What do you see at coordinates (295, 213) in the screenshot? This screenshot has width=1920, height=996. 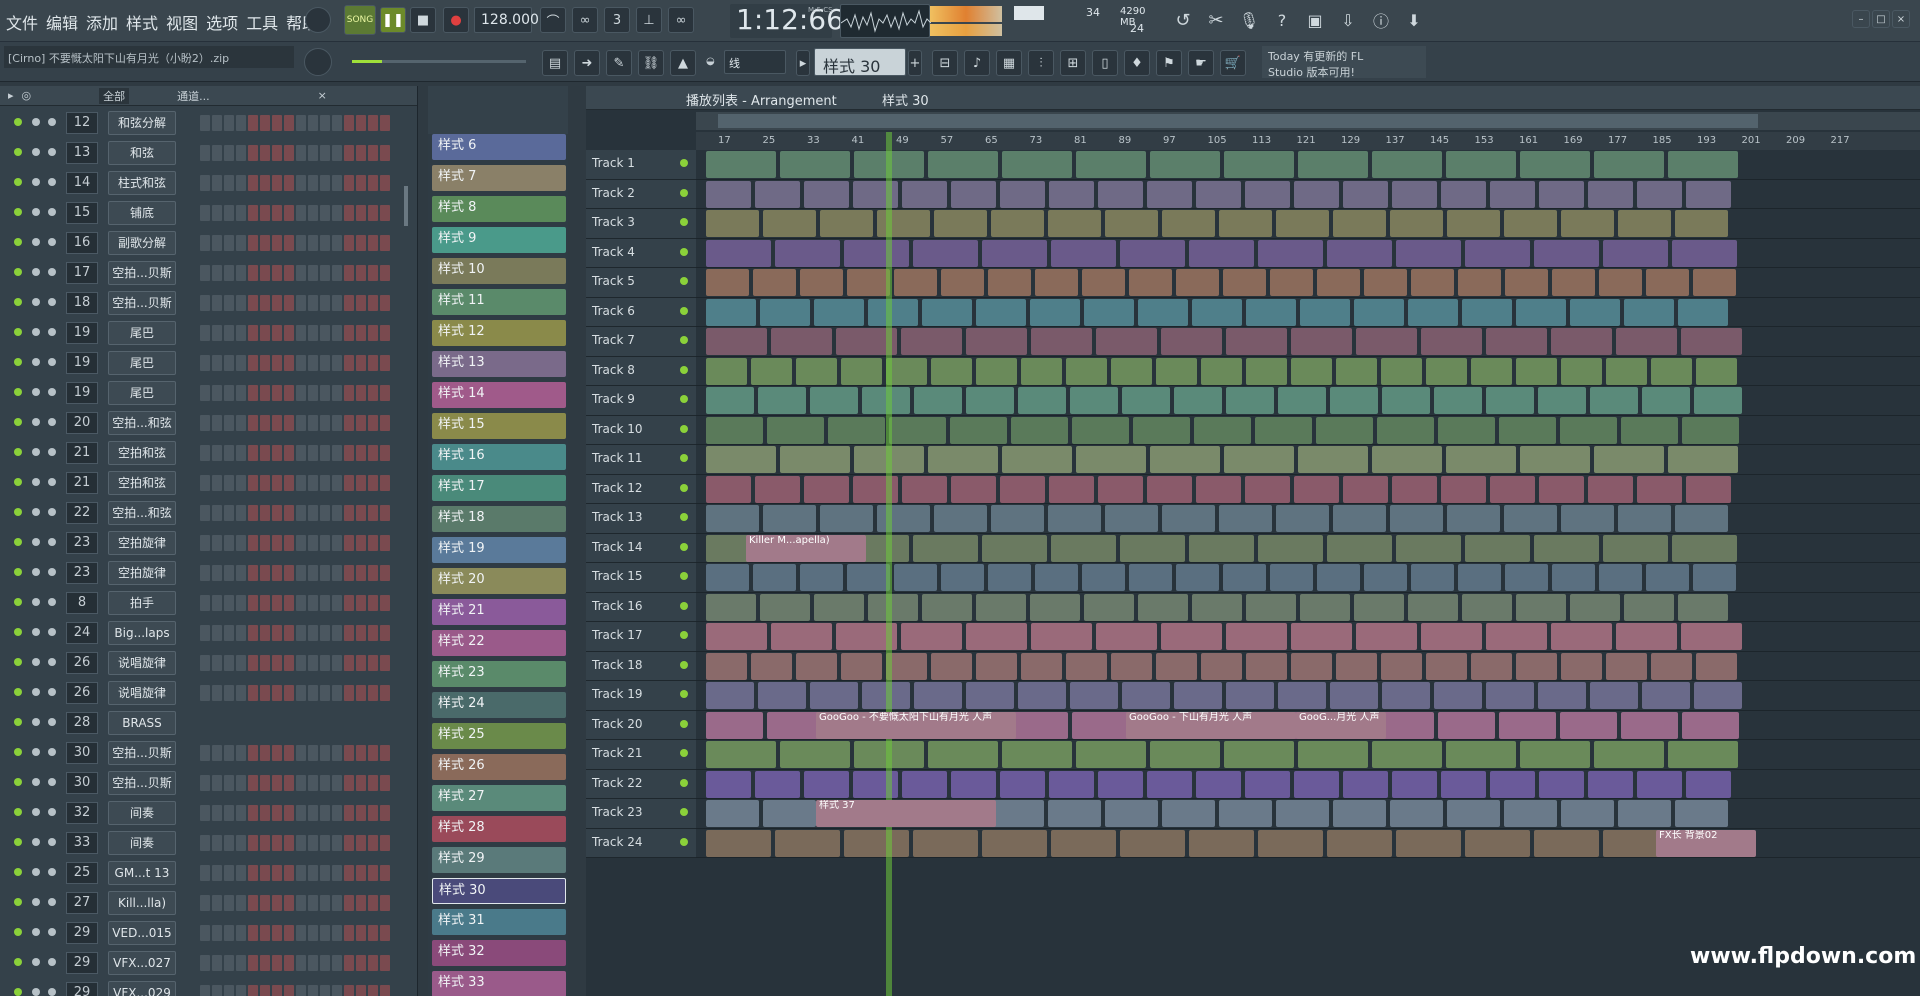 I see `step-sequencer` at bounding box center [295, 213].